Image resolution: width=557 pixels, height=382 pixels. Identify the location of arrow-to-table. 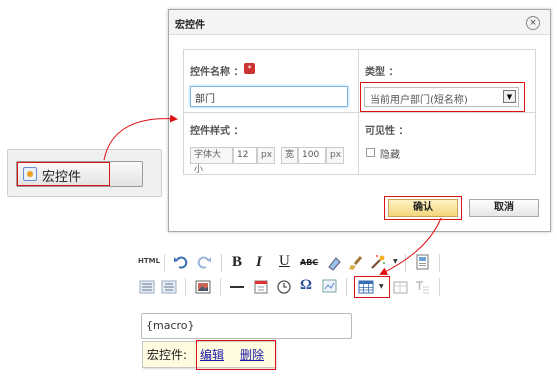
(410, 246).